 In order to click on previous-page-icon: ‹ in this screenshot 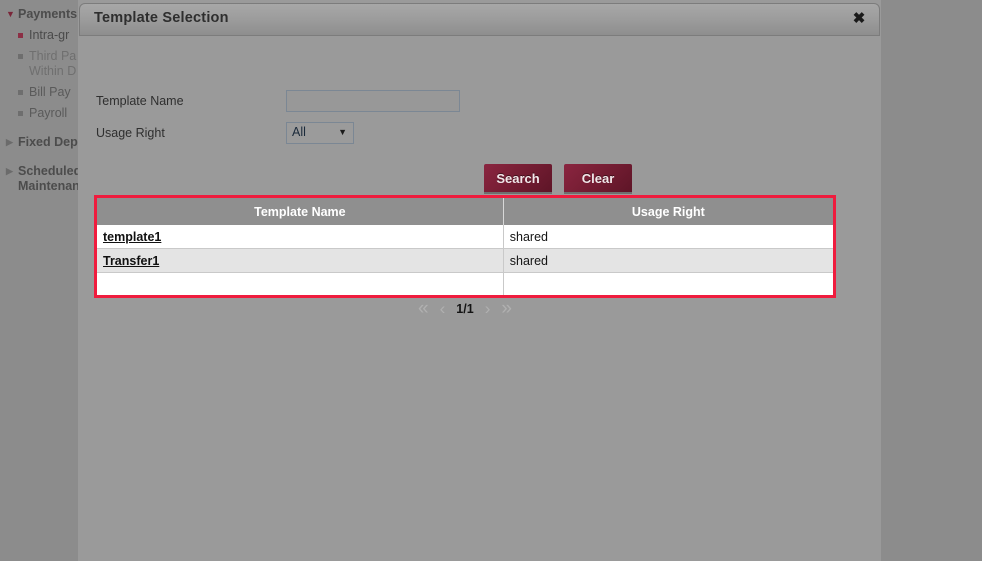, I will do `click(443, 308)`.